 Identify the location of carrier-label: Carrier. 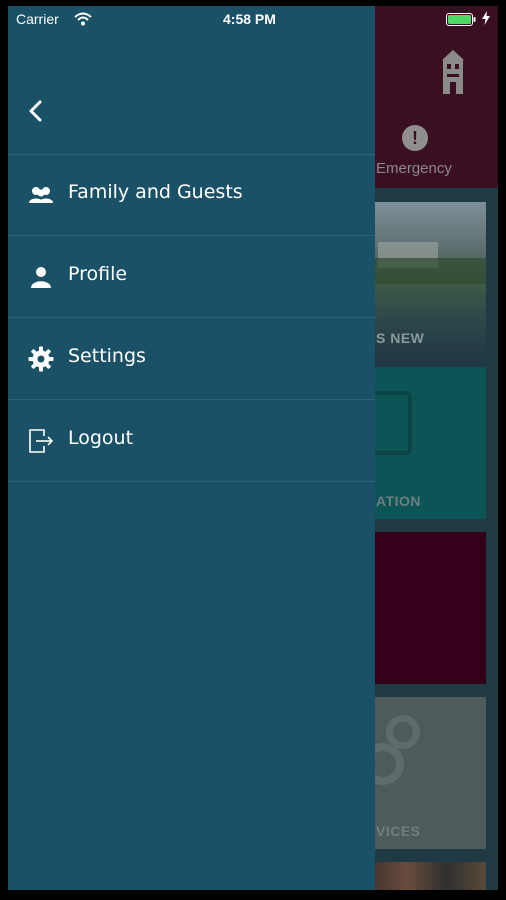
(37, 19).